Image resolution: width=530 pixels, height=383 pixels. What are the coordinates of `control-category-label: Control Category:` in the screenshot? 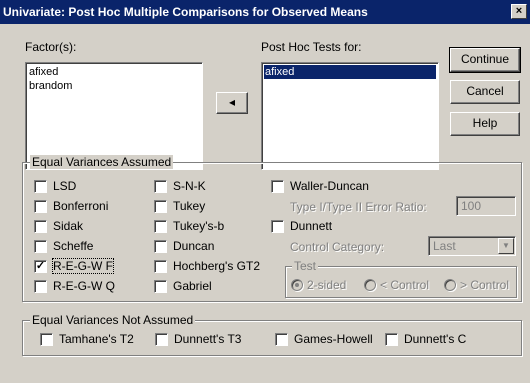 It's located at (337, 247).